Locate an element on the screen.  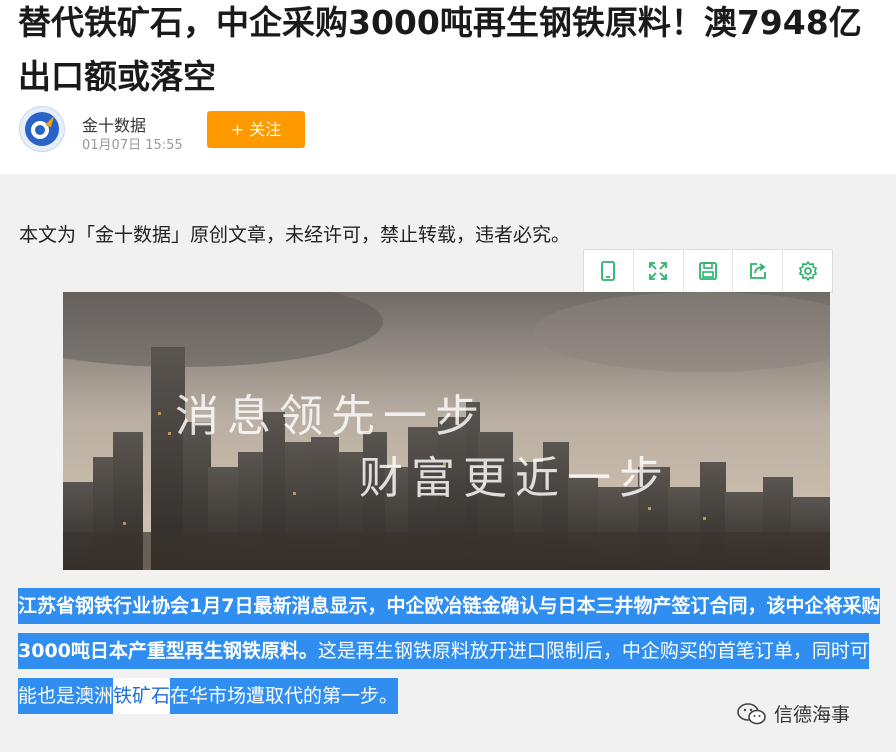
copyright-notice: 本文为「金十数据」原创文章，未经许可，禁止转载，违者必究。 is located at coordinates (295, 235).